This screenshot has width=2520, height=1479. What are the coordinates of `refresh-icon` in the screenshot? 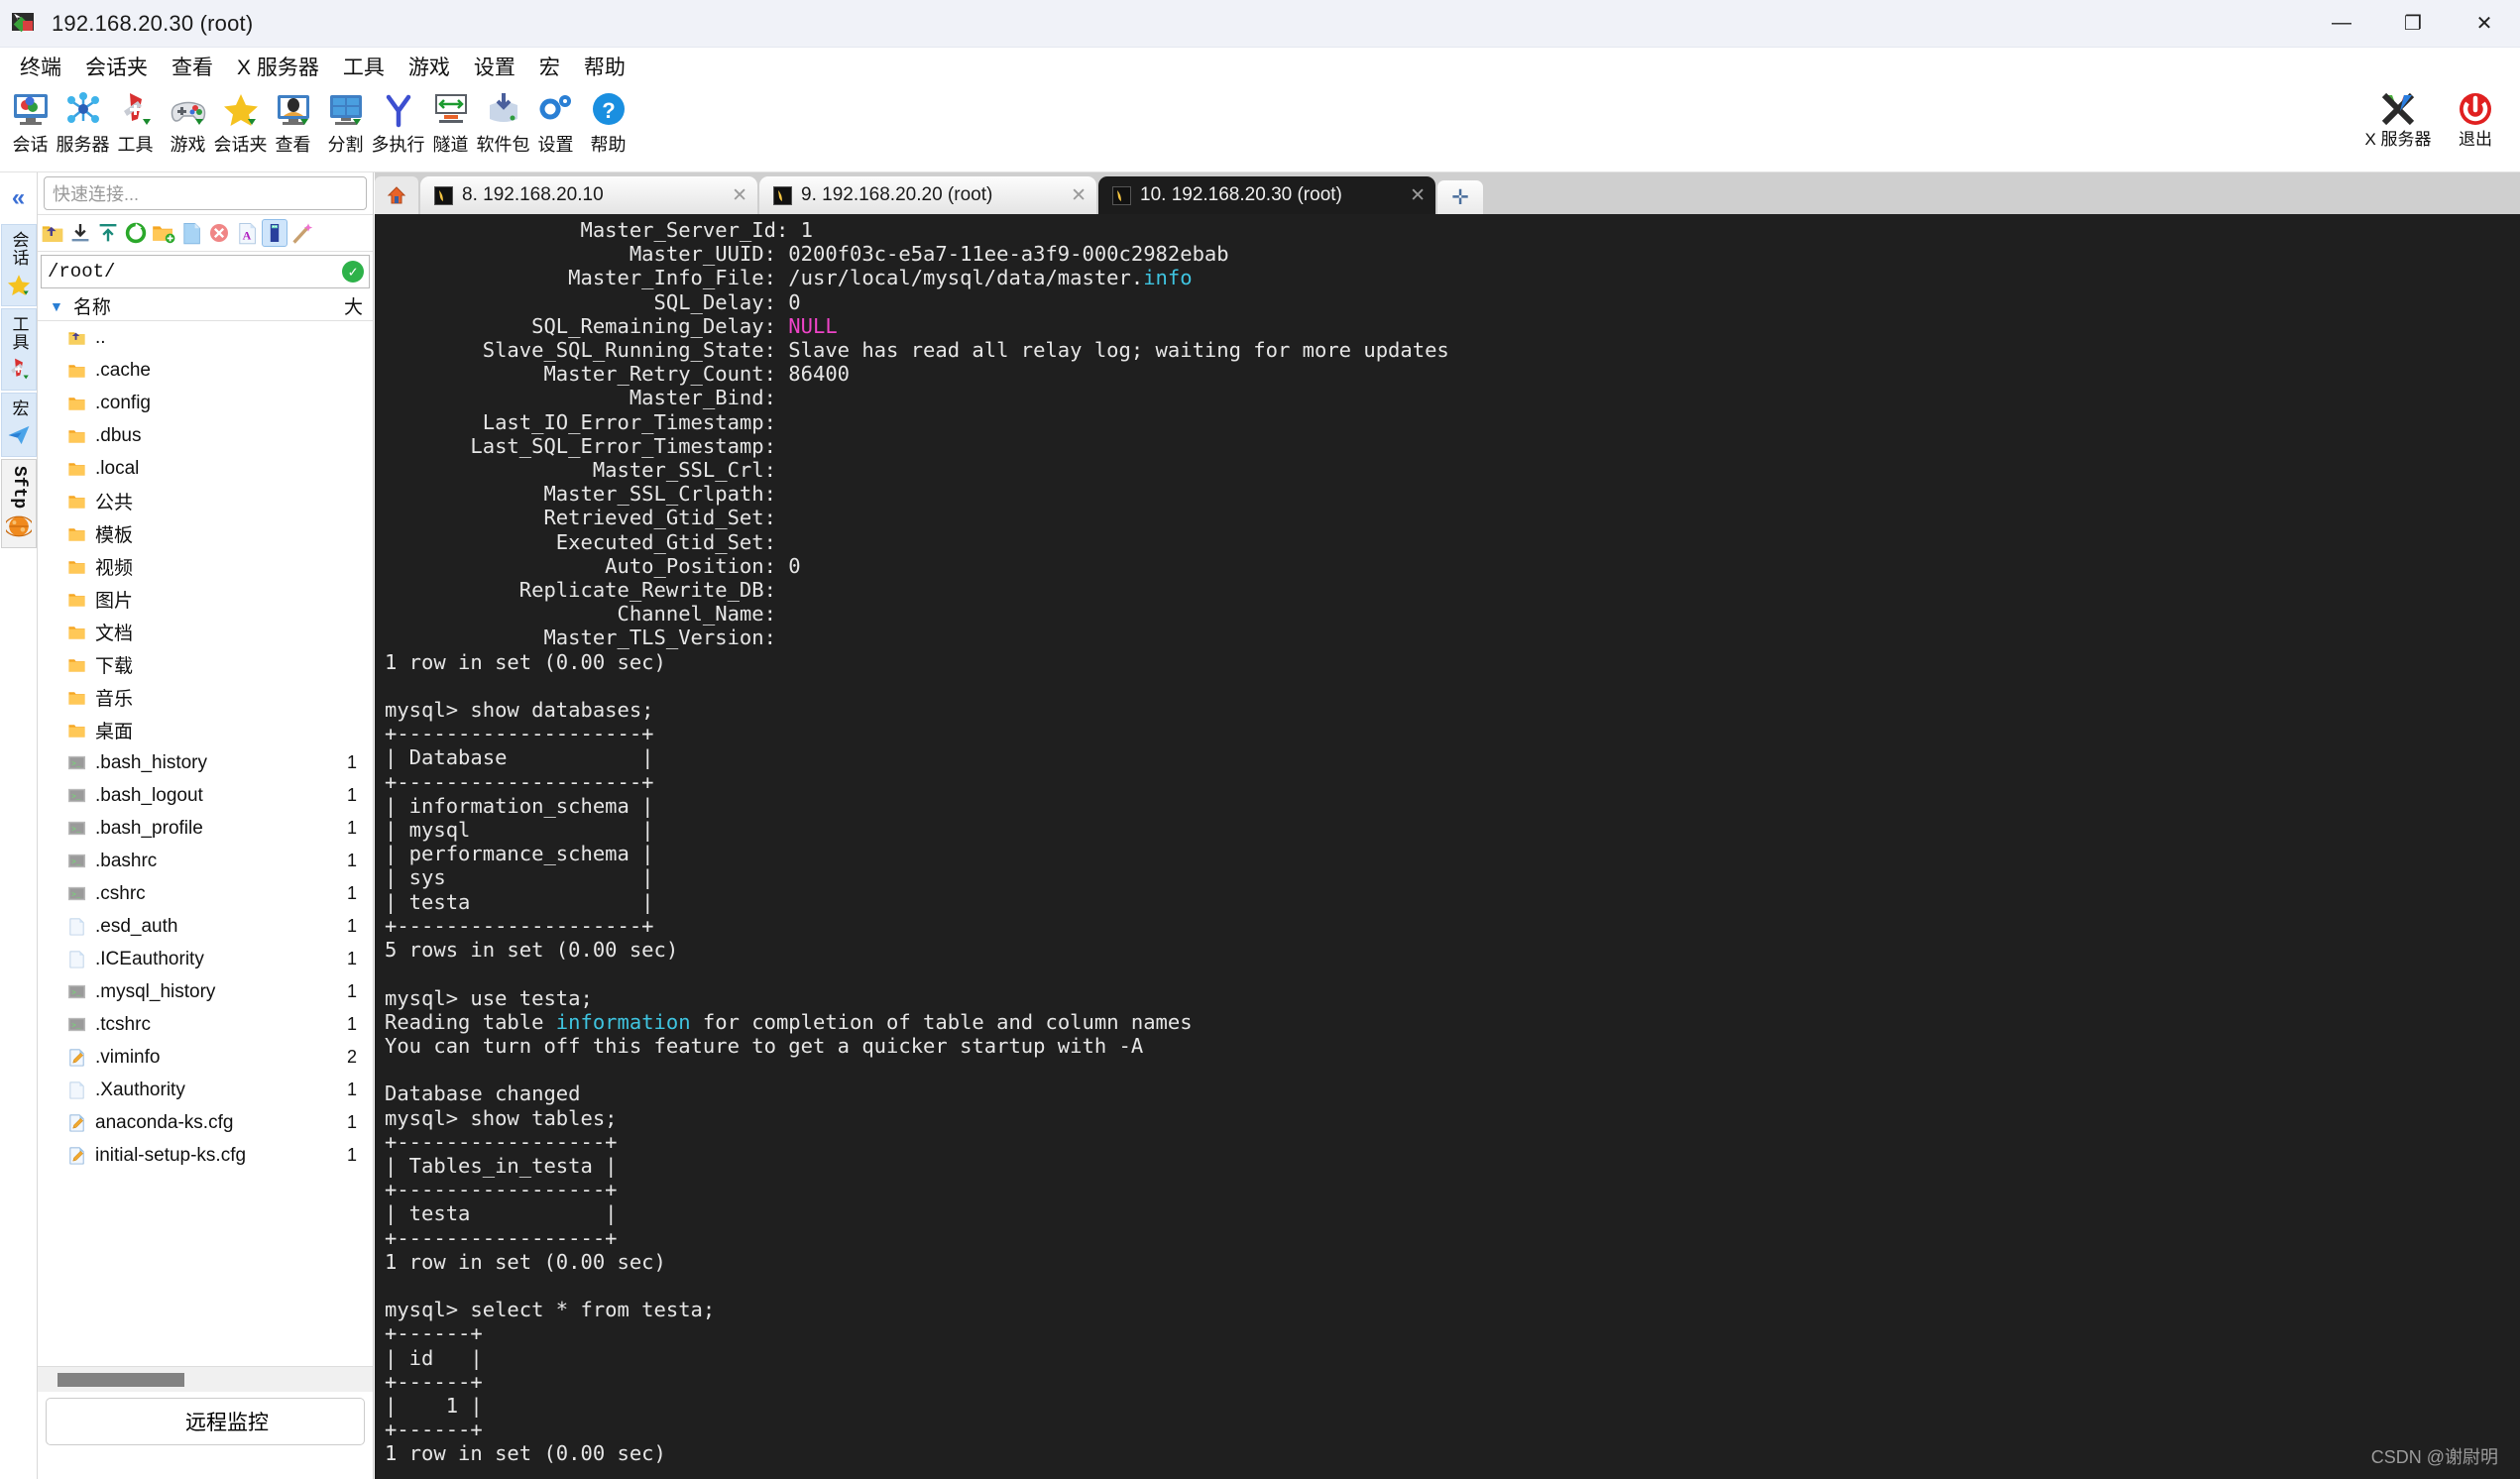 It's located at (136, 233).